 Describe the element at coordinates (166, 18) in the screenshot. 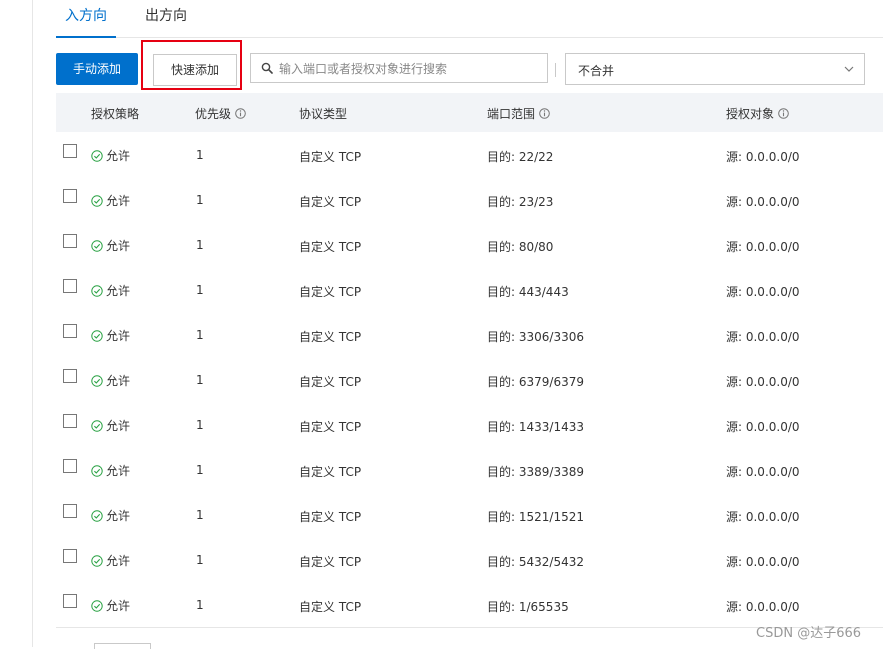

I see `tab-outbound: 出方向` at that location.